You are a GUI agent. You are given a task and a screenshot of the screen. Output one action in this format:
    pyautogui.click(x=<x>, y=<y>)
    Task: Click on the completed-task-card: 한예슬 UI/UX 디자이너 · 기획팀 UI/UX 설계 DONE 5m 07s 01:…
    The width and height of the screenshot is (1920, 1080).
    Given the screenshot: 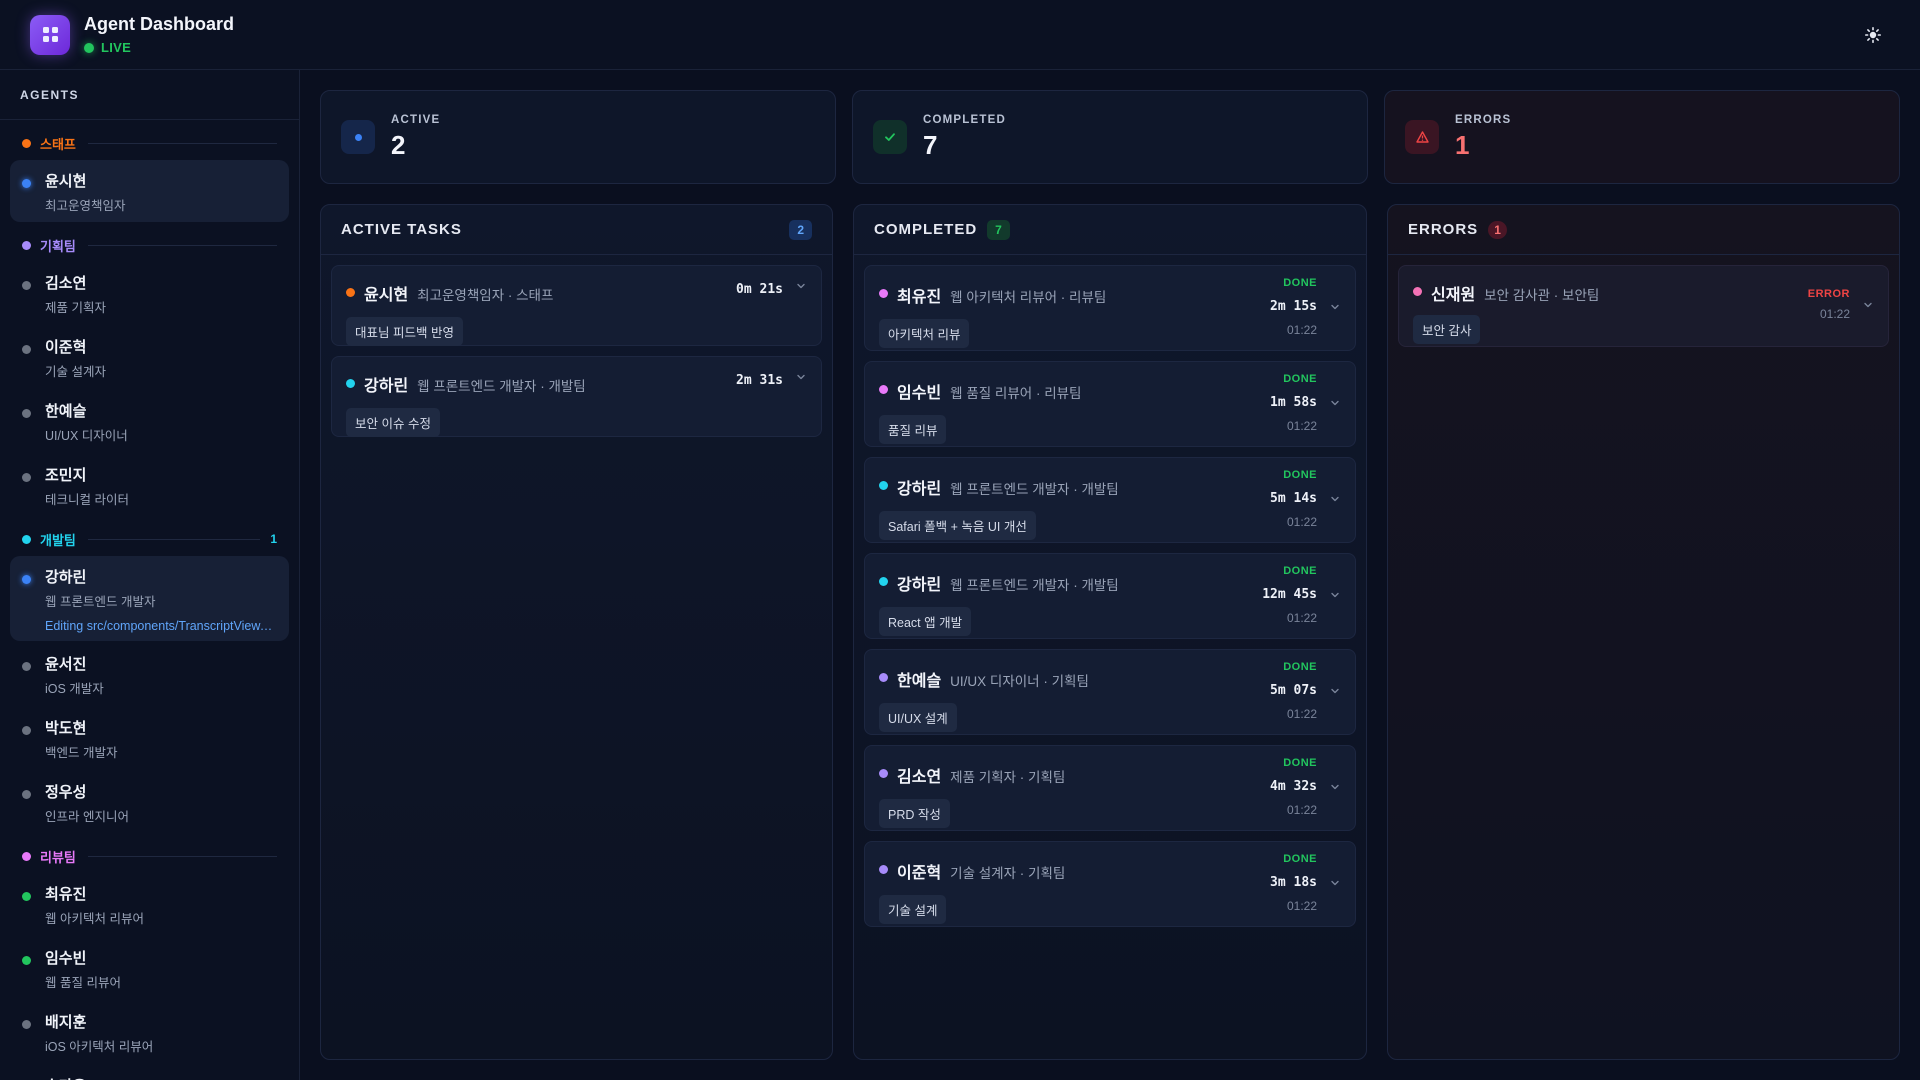 What is the action you would take?
    pyautogui.click(x=1110, y=692)
    